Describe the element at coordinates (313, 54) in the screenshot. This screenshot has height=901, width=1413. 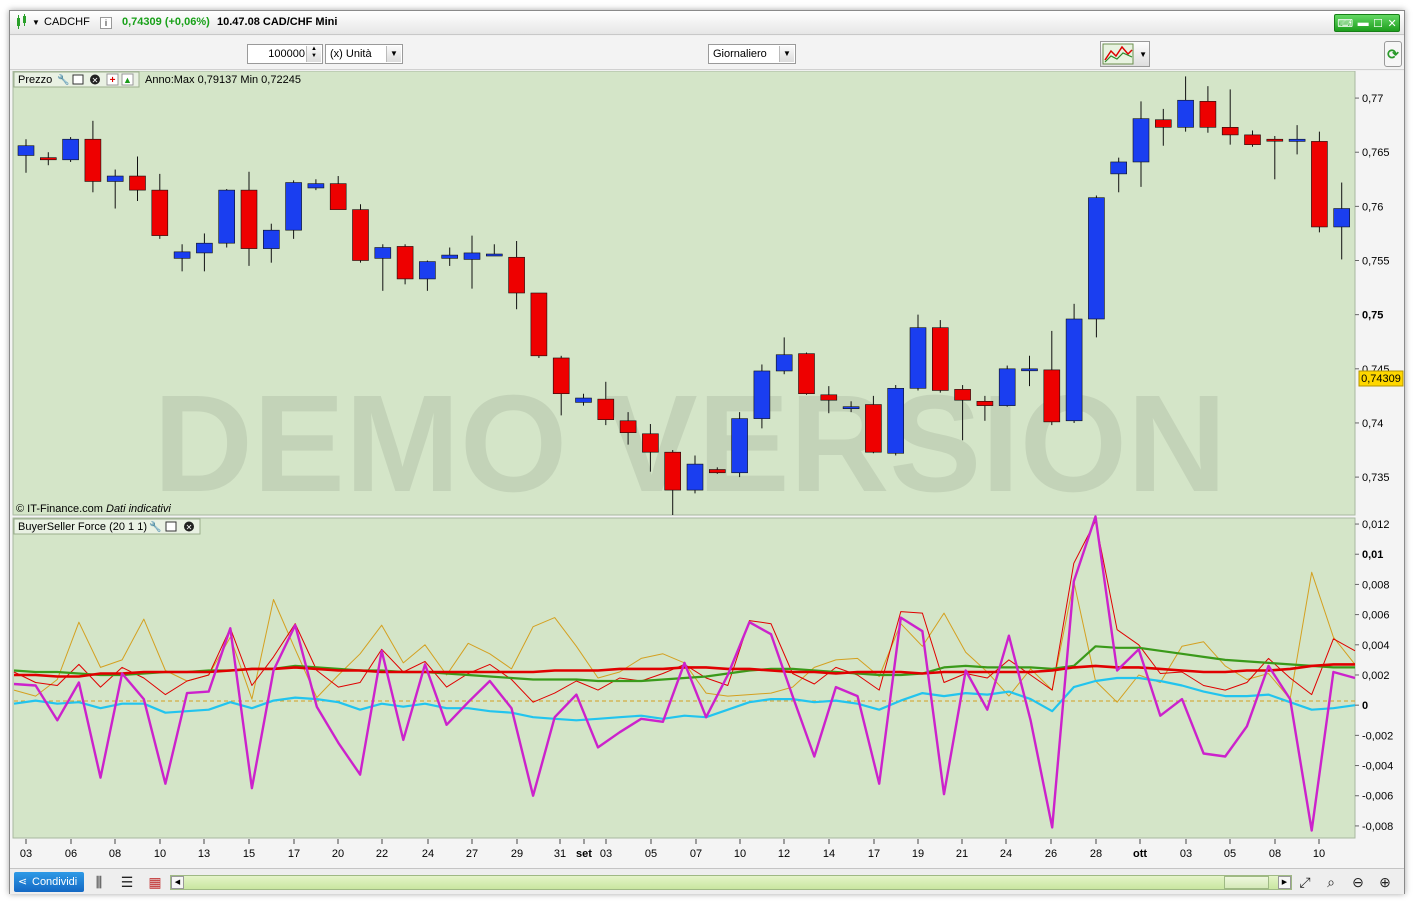
I see `stepper-arrows-icon: ▲ ▼` at that location.